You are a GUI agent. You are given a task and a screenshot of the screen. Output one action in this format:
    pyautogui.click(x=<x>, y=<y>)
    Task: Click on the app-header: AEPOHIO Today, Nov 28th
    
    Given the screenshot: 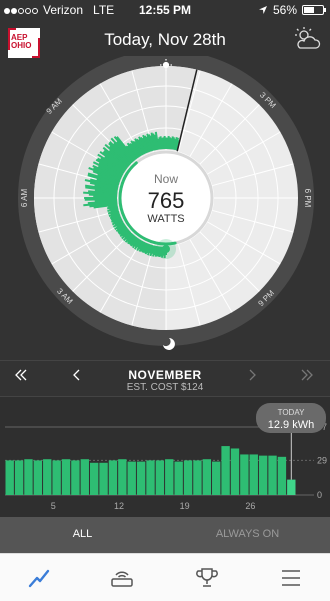 What is the action you would take?
    pyautogui.click(x=165, y=40)
    